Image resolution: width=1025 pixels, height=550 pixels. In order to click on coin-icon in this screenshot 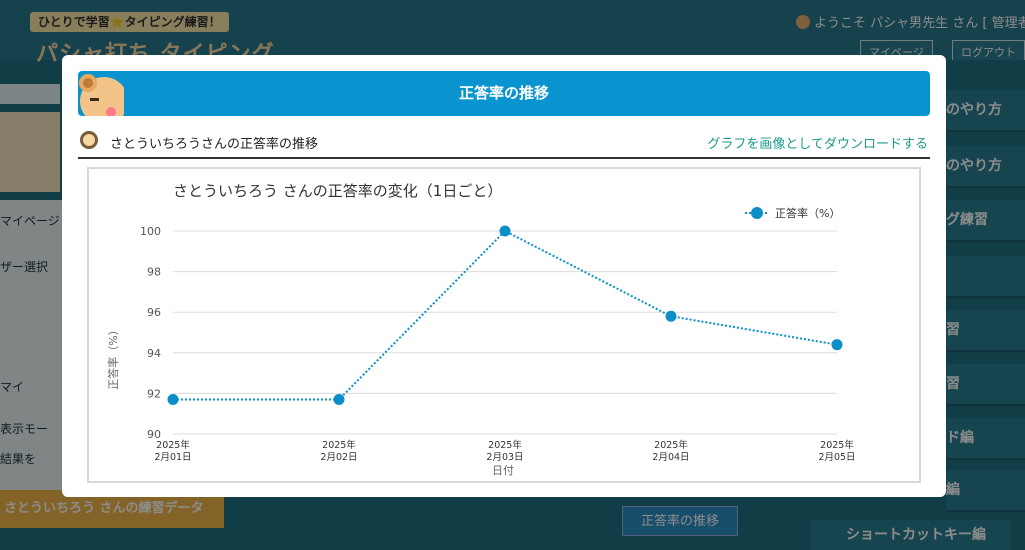, I will do `click(89, 140)`.